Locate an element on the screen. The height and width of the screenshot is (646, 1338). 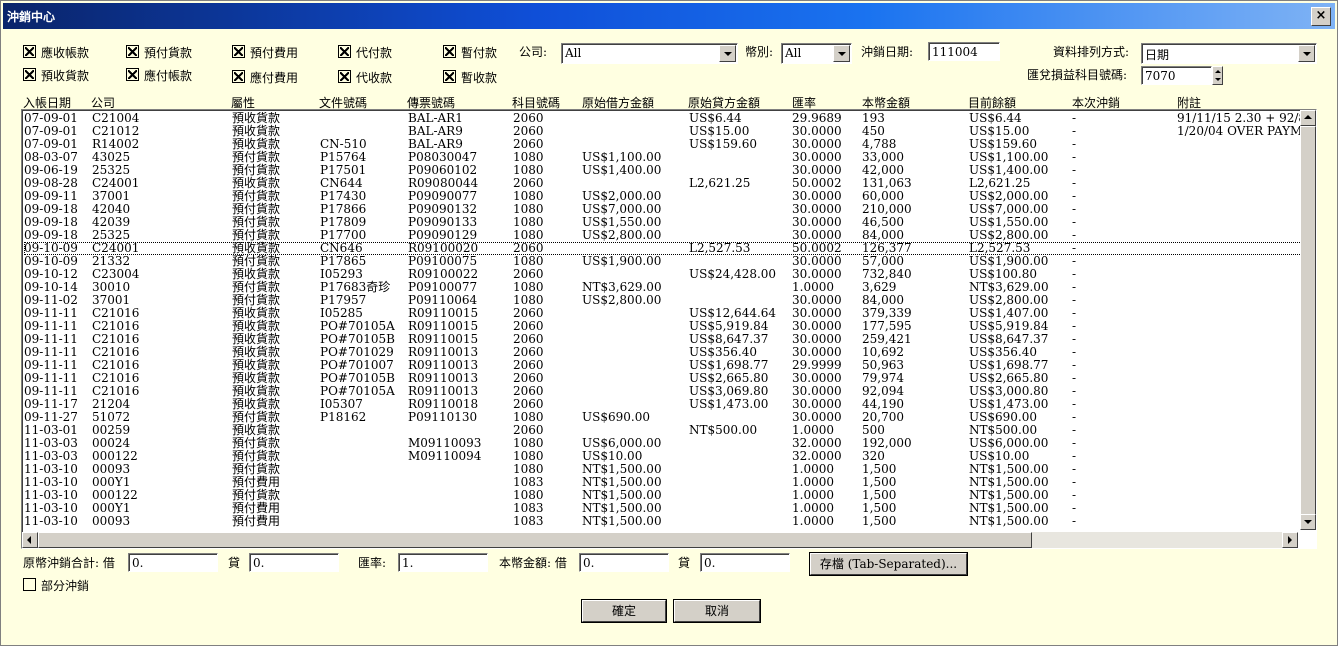
filter-advance-paid-label: 代付款 is located at coordinates (374, 53).